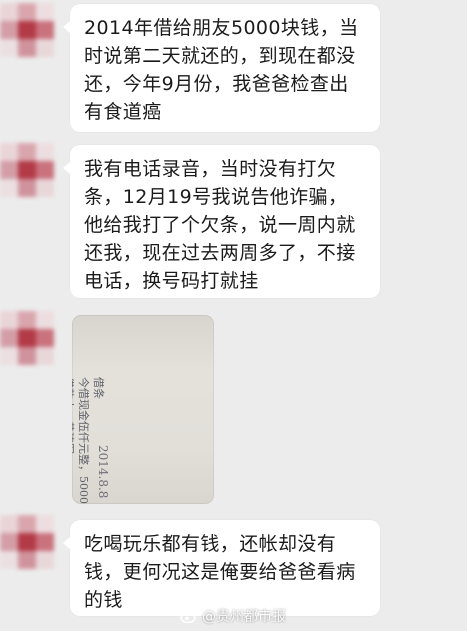 The image size is (467, 631). What do you see at coordinates (189, 616) in the screenshot?
I see `weibo-icon` at bounding box center [189, 616].